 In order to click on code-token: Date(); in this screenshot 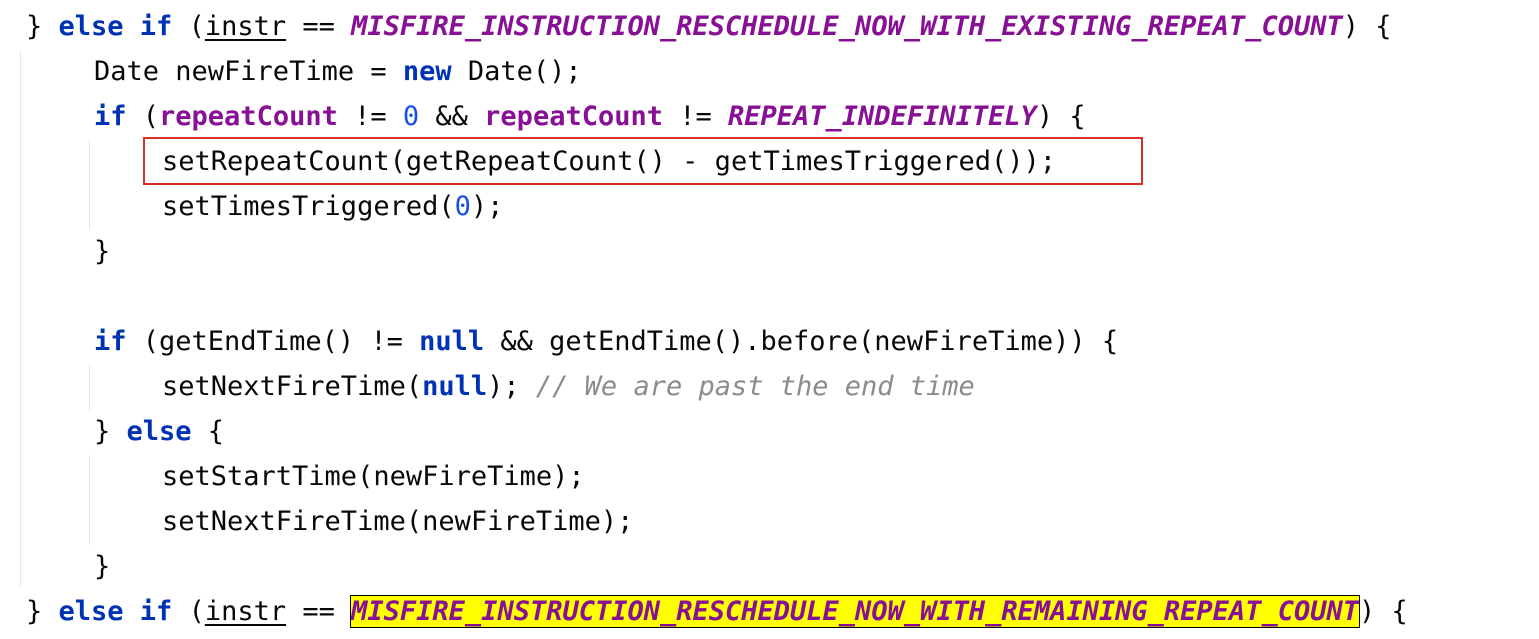, I will do `click(516, 71)`.